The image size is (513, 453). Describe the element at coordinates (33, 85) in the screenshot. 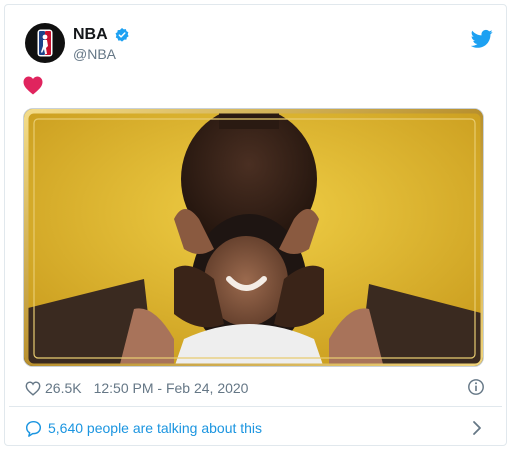

I see `red-heart-icon` at that location.